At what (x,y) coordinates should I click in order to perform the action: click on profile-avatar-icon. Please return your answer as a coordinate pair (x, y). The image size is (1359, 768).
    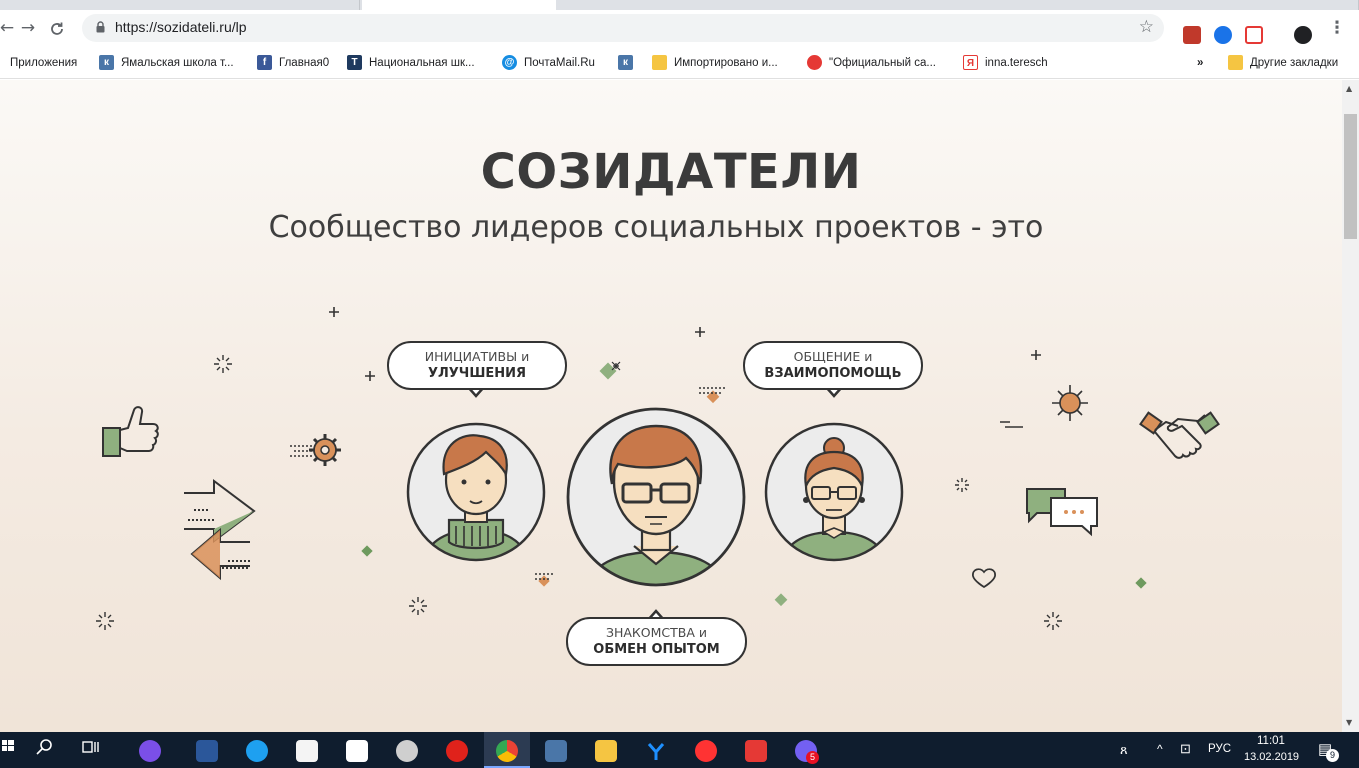
    Looking at the image, I should click on (1303, 35).